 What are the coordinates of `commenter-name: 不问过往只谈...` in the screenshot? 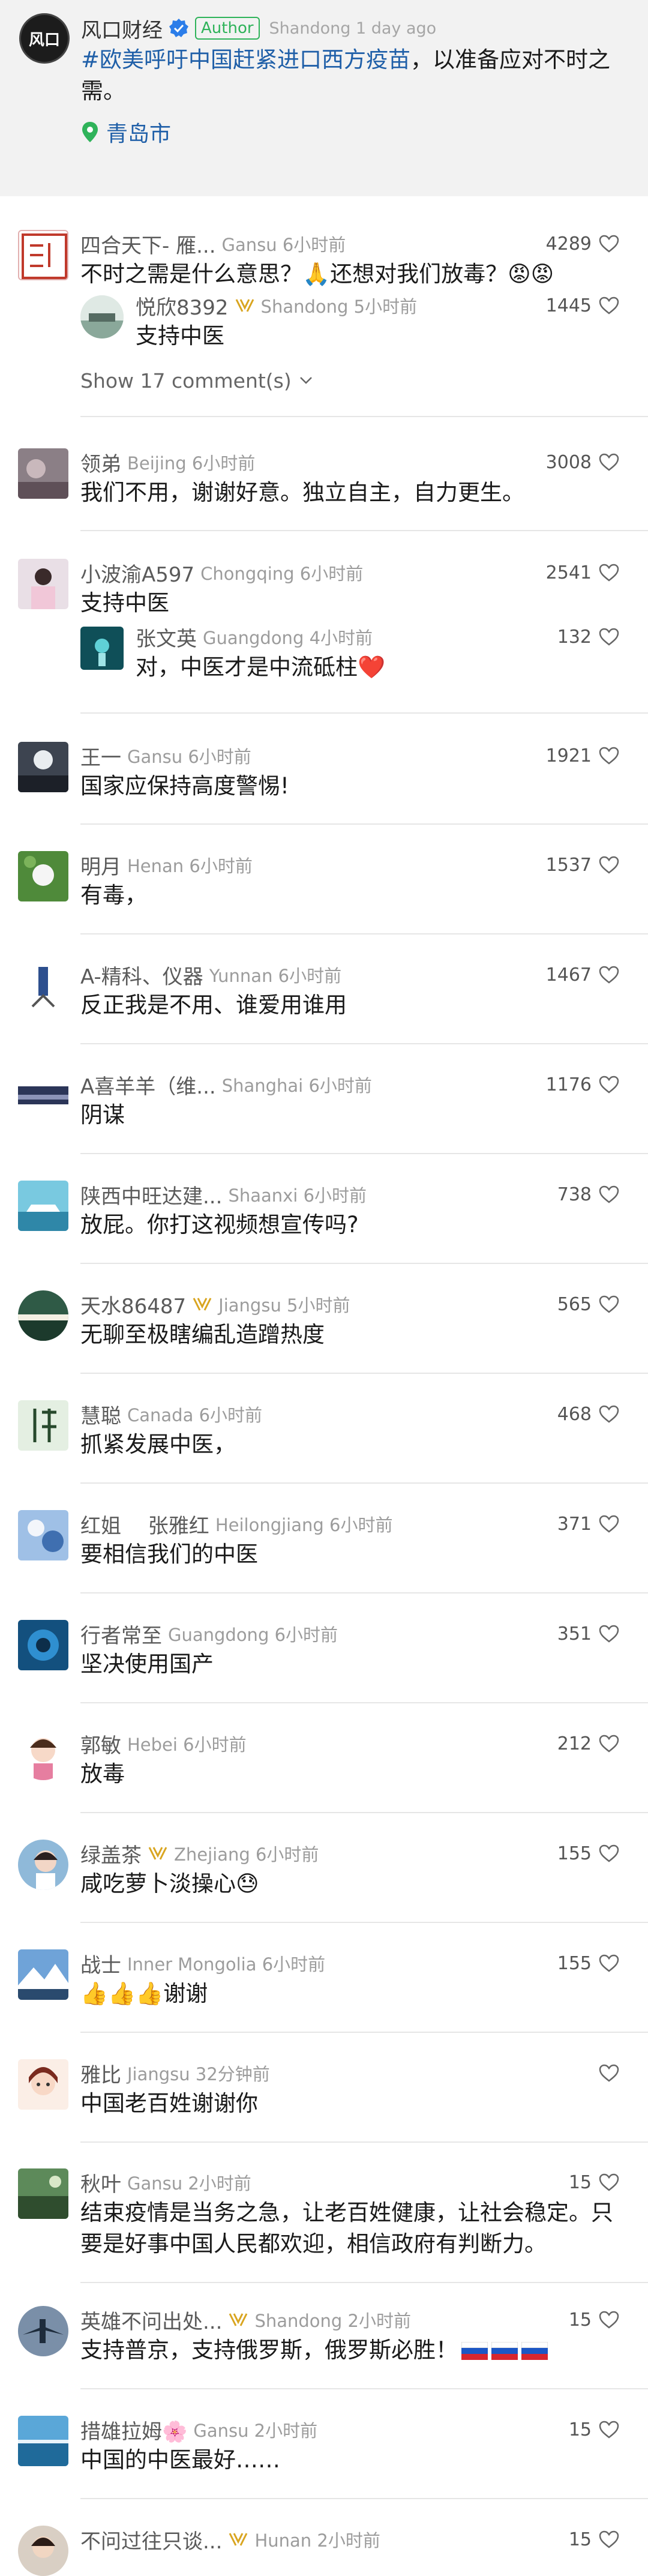 It's located at (151, 2539).